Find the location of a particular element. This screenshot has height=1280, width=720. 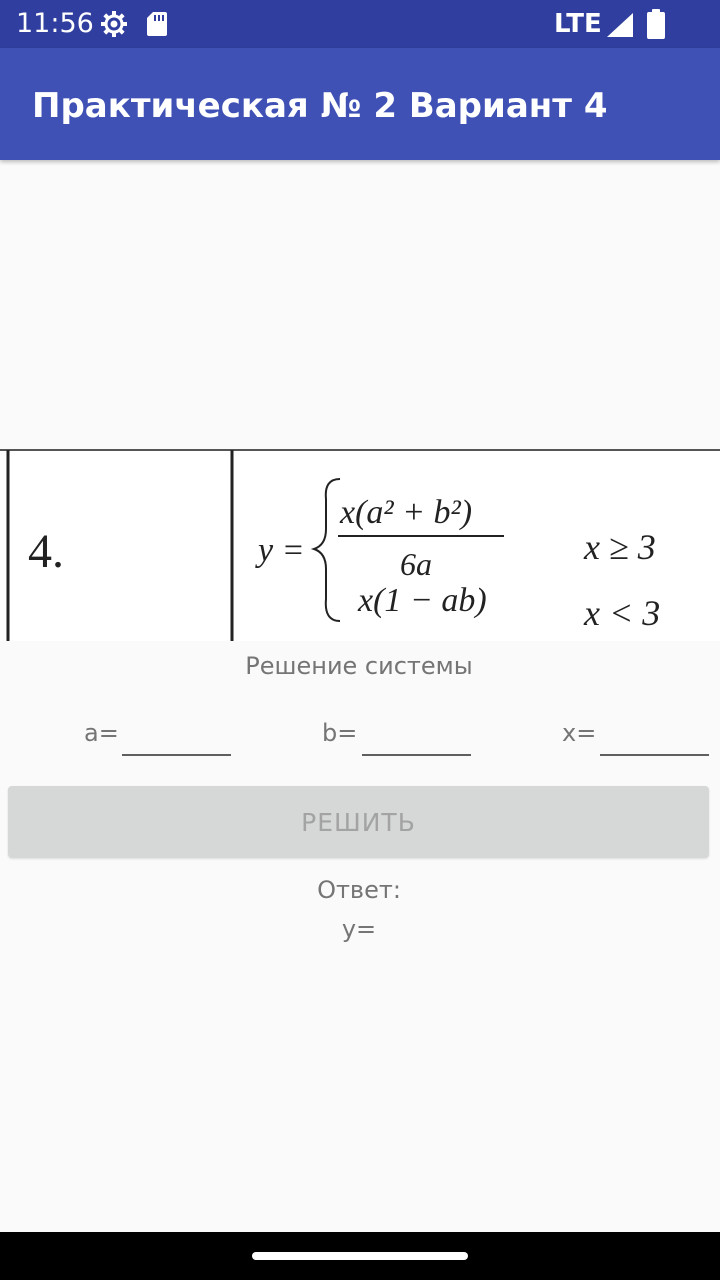

home-gesture-handle is located at coordinates (360, 1256).